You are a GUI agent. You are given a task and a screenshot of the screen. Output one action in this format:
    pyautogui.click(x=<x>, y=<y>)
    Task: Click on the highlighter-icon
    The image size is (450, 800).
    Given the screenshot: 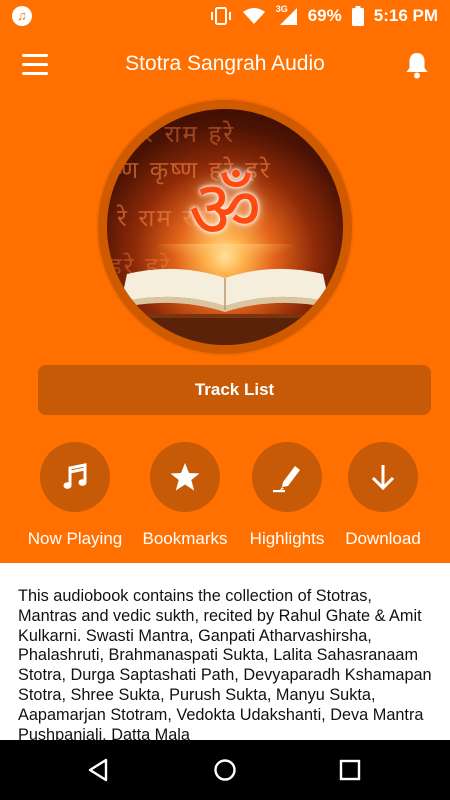 What is the action you would take?
    pyautogui.click(x=286, y=479)
    